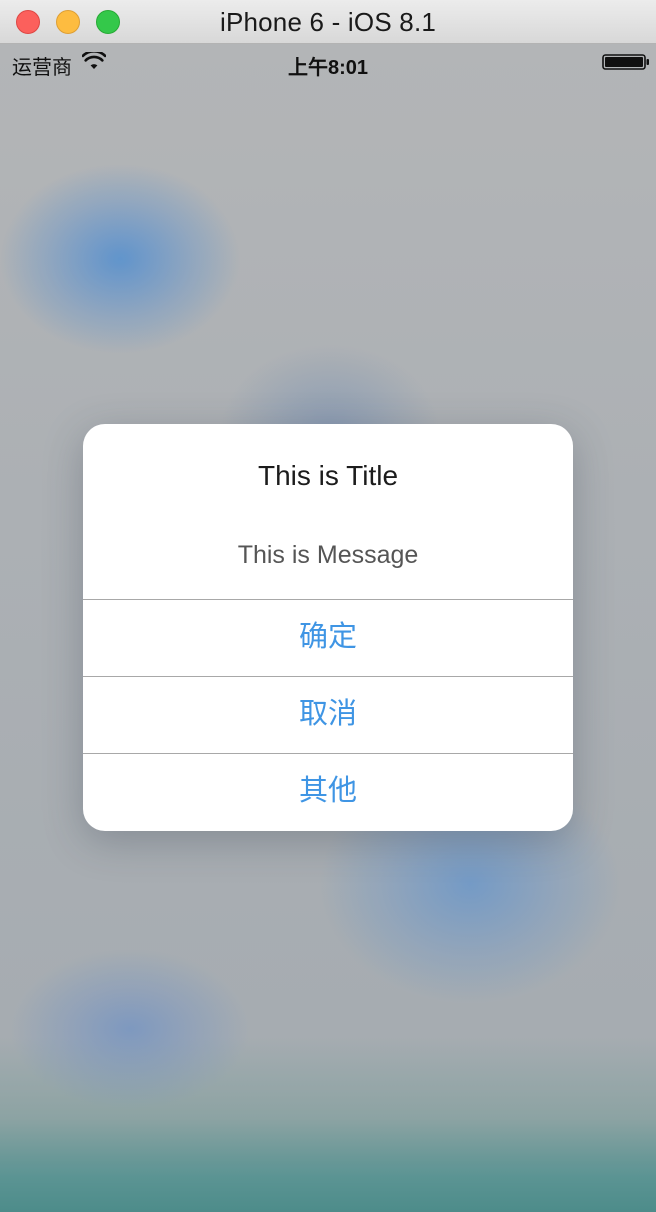 The width and height of the screenshot is (656, 1212). I want to click on cancel-button: 取消, so click(328, 714).